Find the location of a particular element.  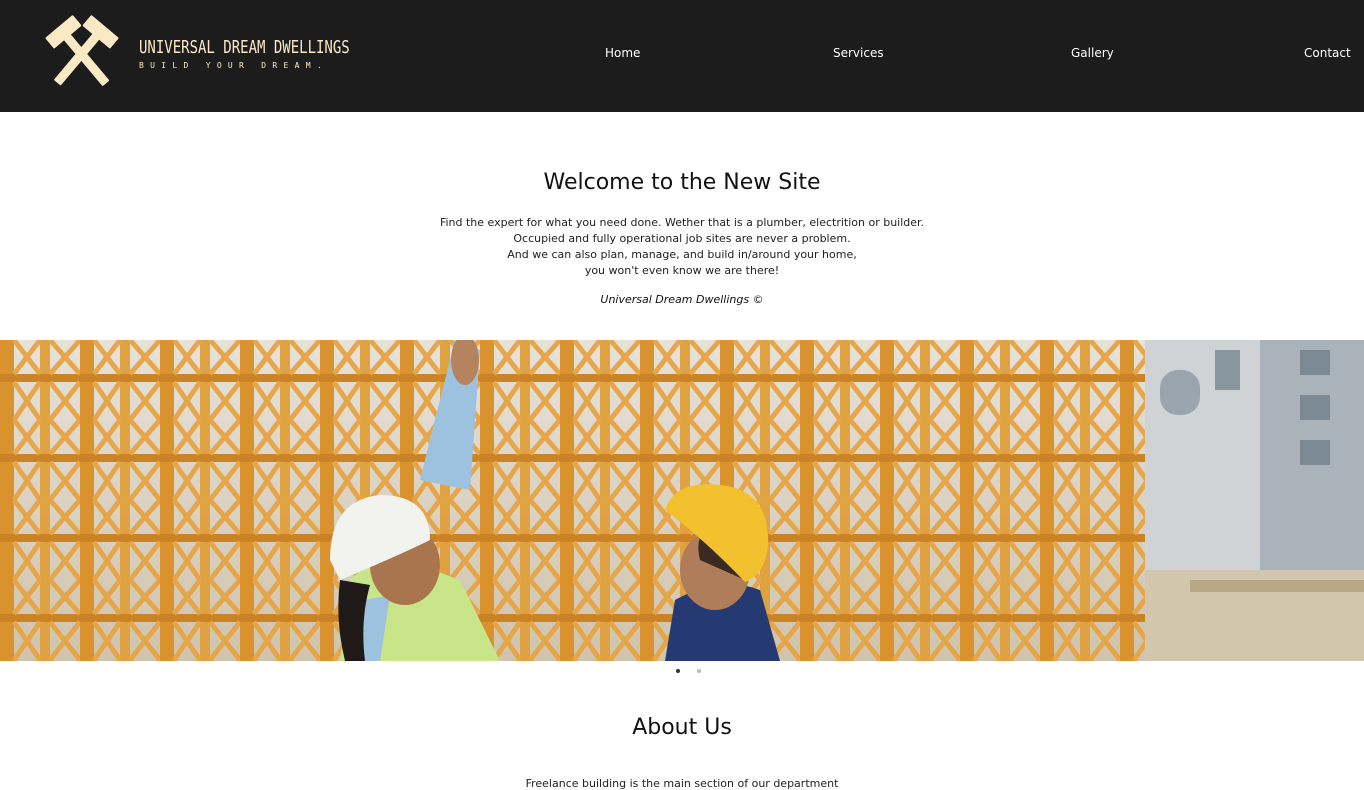

brand-tagline: BUILD YOUR DREAM. is located at coordinates (233, 65).